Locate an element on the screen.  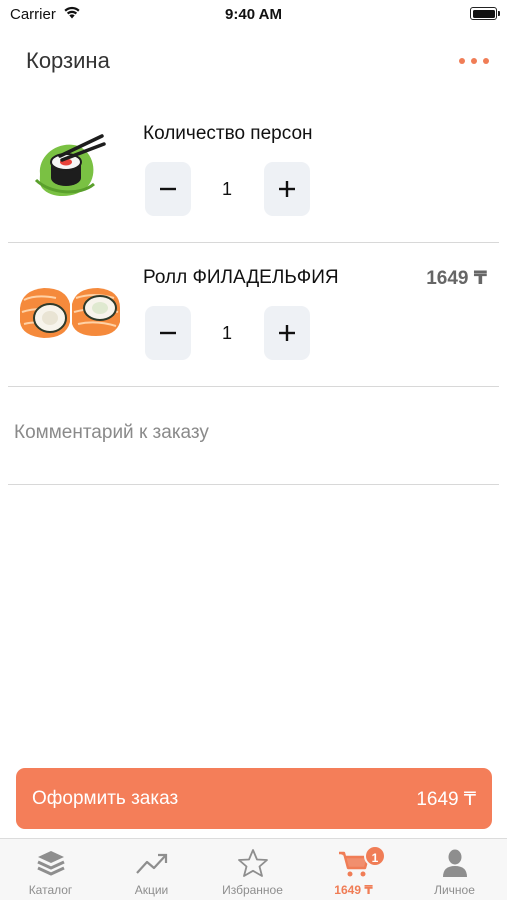
tab-label: Каталог is located at coordinates (50, 890).